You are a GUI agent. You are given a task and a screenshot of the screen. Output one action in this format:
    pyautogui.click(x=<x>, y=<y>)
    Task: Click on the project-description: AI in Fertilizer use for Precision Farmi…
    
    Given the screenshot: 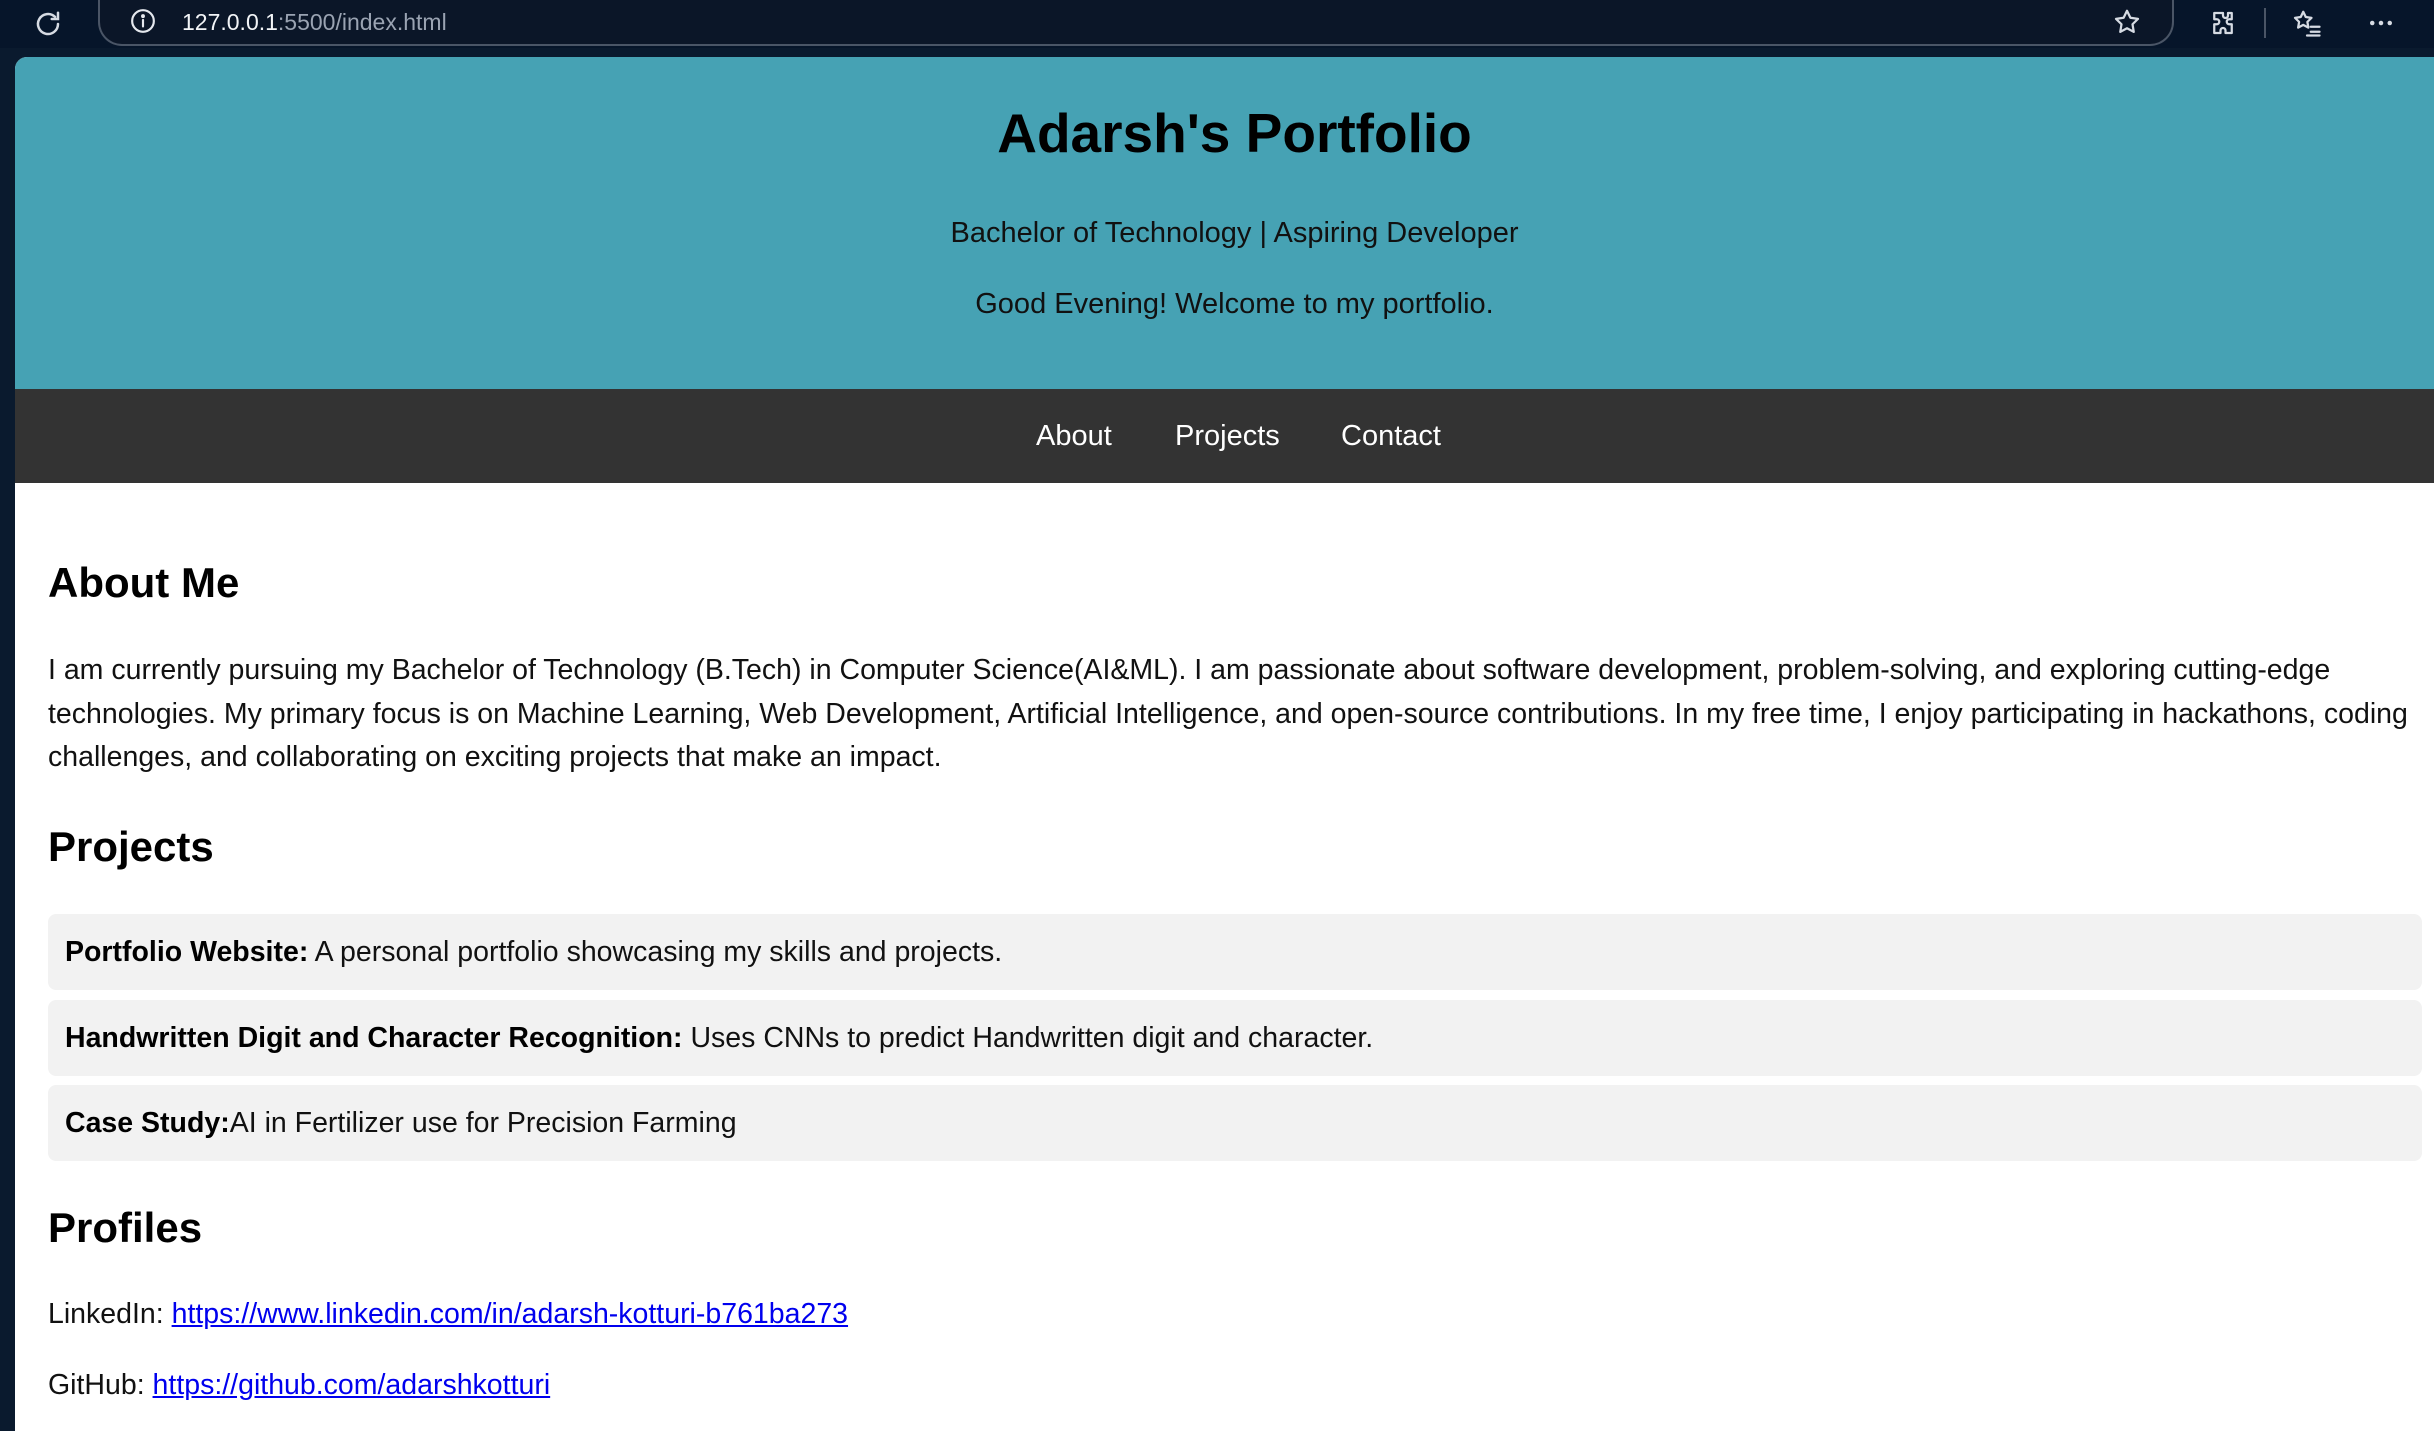 What is the action you would take?
    pyautogui.click(x=483, y=1122)
    